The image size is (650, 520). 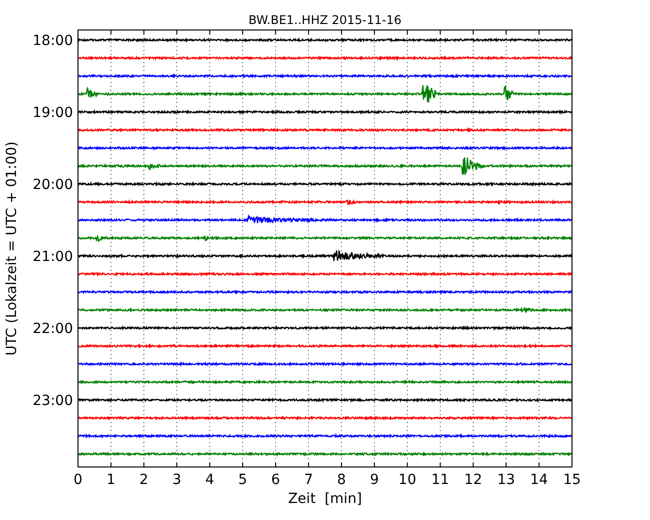 What do you see at coordinates (539, 480) in the screenshot?
I see `tick-label: 14` at bounding box center [539, 480].